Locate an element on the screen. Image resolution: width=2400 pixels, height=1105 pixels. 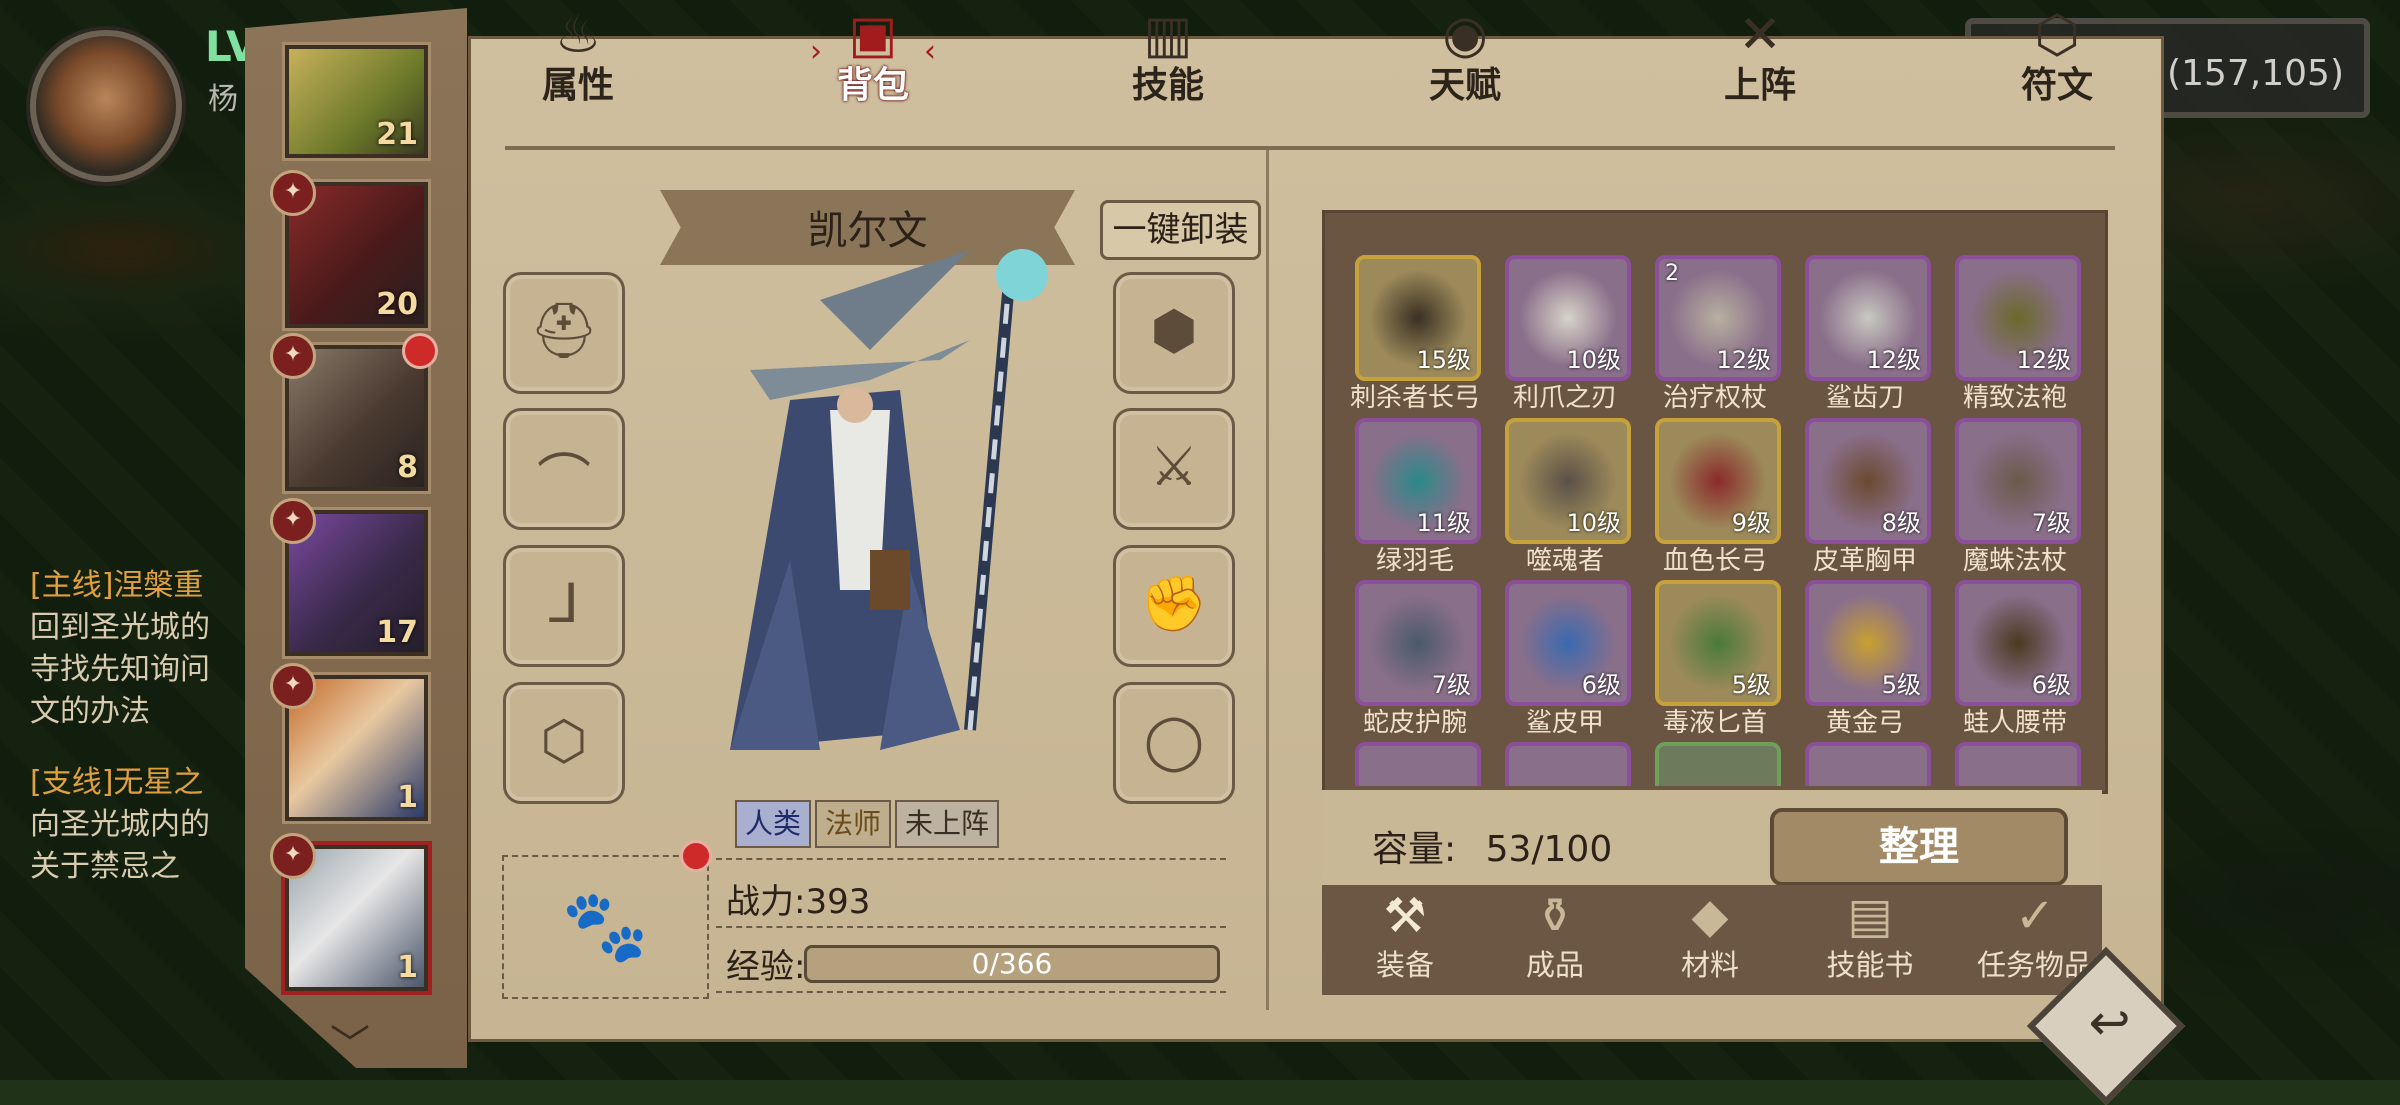
hero-card-1: 21 is located at coordinates (356, 101).